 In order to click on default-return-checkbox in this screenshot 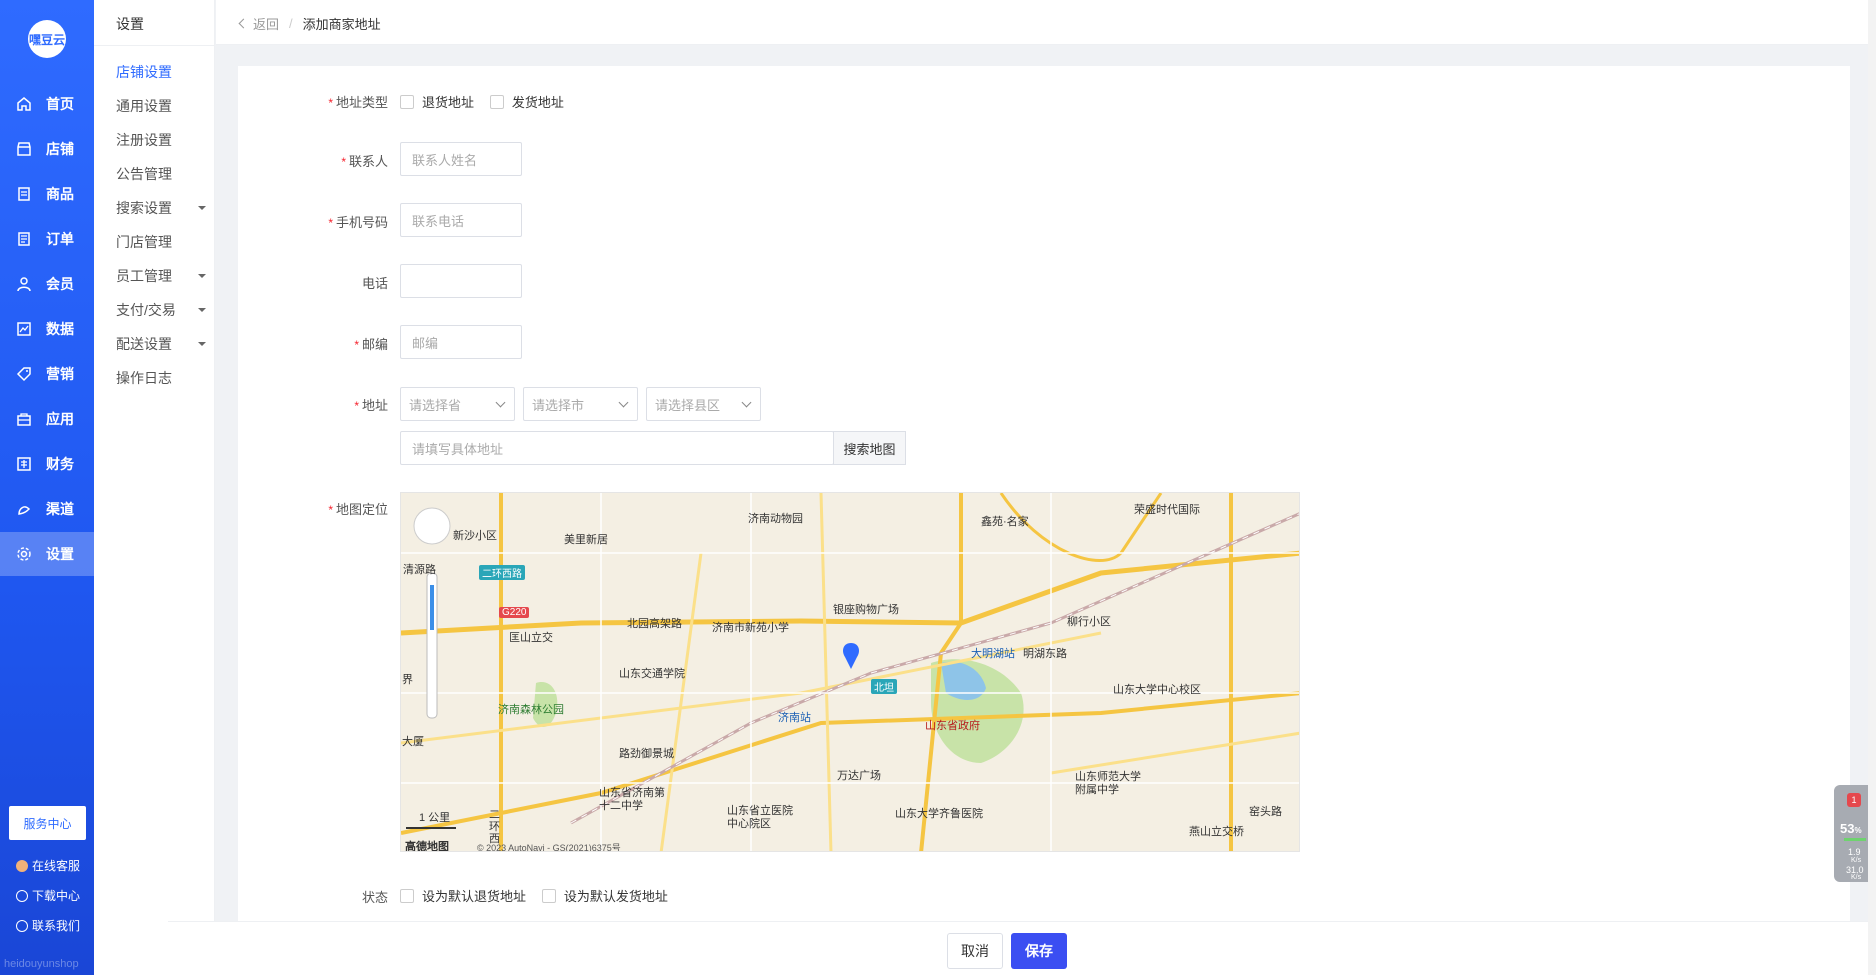, I will do `click(407, 895)`.